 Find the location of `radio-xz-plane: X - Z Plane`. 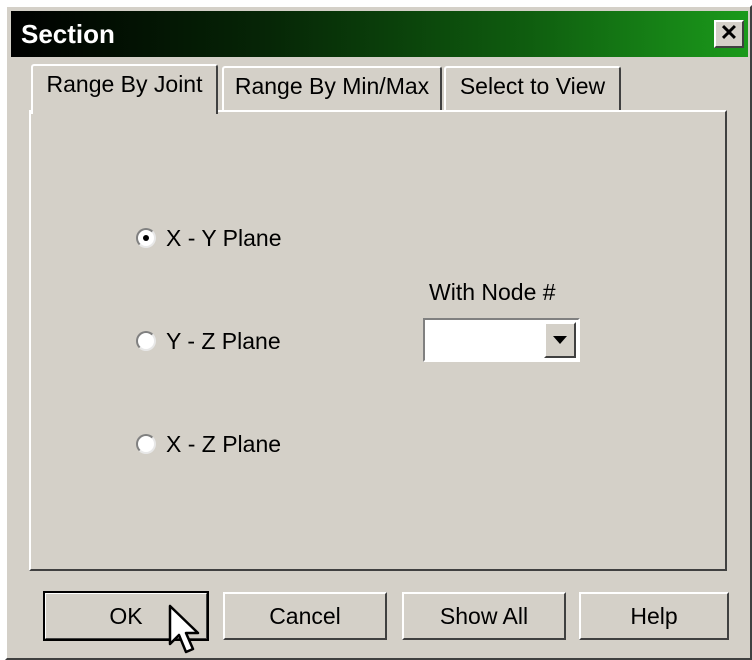

radio-xz-plane: X - Z Plane is located at coordinates (208, 444).